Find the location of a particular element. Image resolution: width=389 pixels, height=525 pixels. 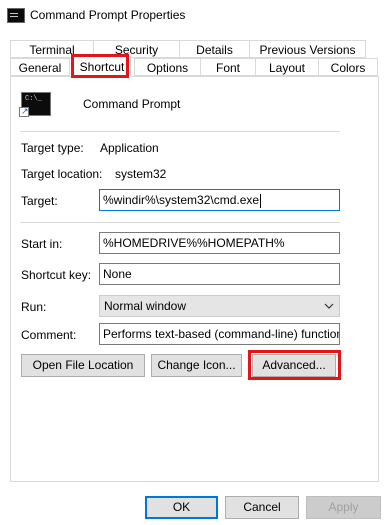

title-bar: Command Prompt Properties is located at coordinates (194, 16).